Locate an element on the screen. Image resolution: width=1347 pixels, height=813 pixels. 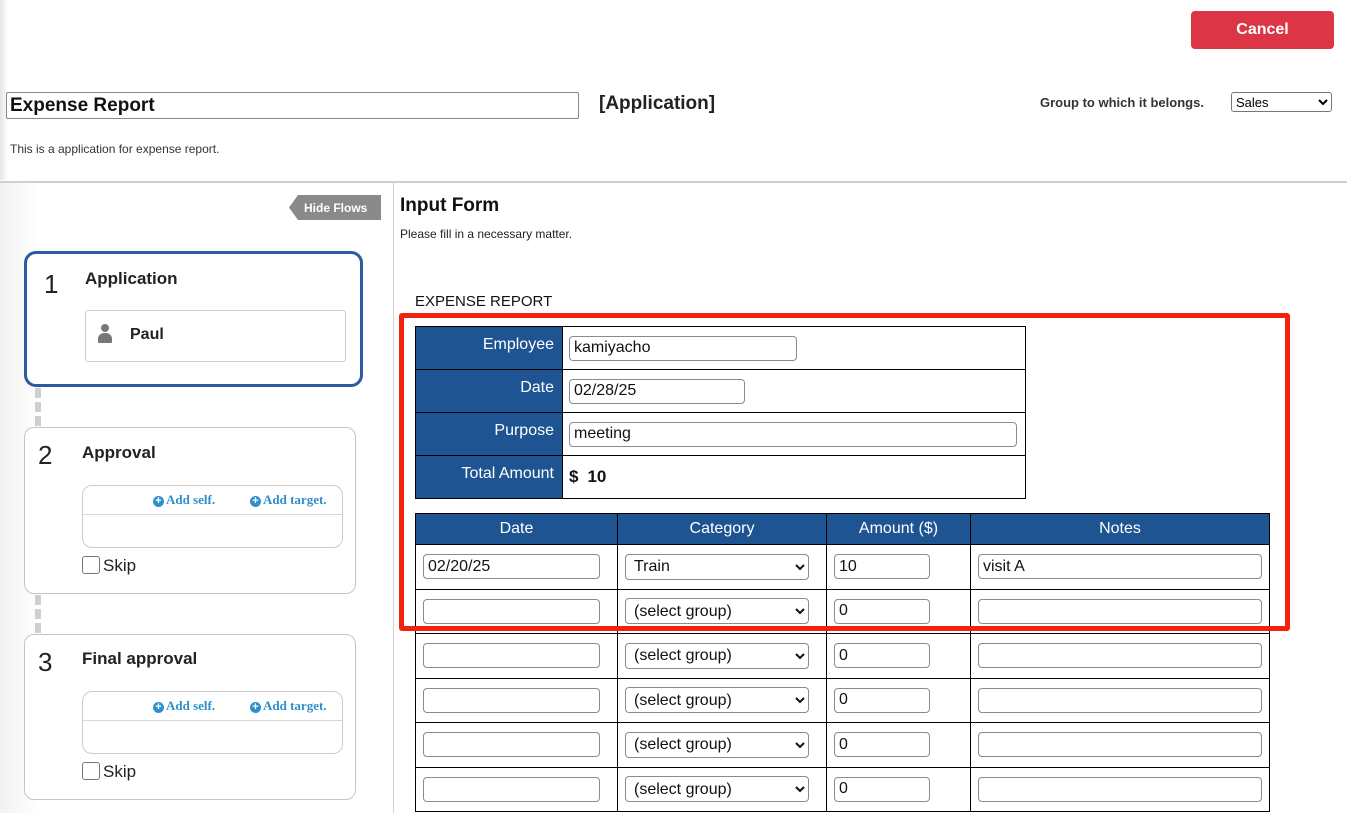
cancel-button: Cancel is located at coordinates (1262, 30).